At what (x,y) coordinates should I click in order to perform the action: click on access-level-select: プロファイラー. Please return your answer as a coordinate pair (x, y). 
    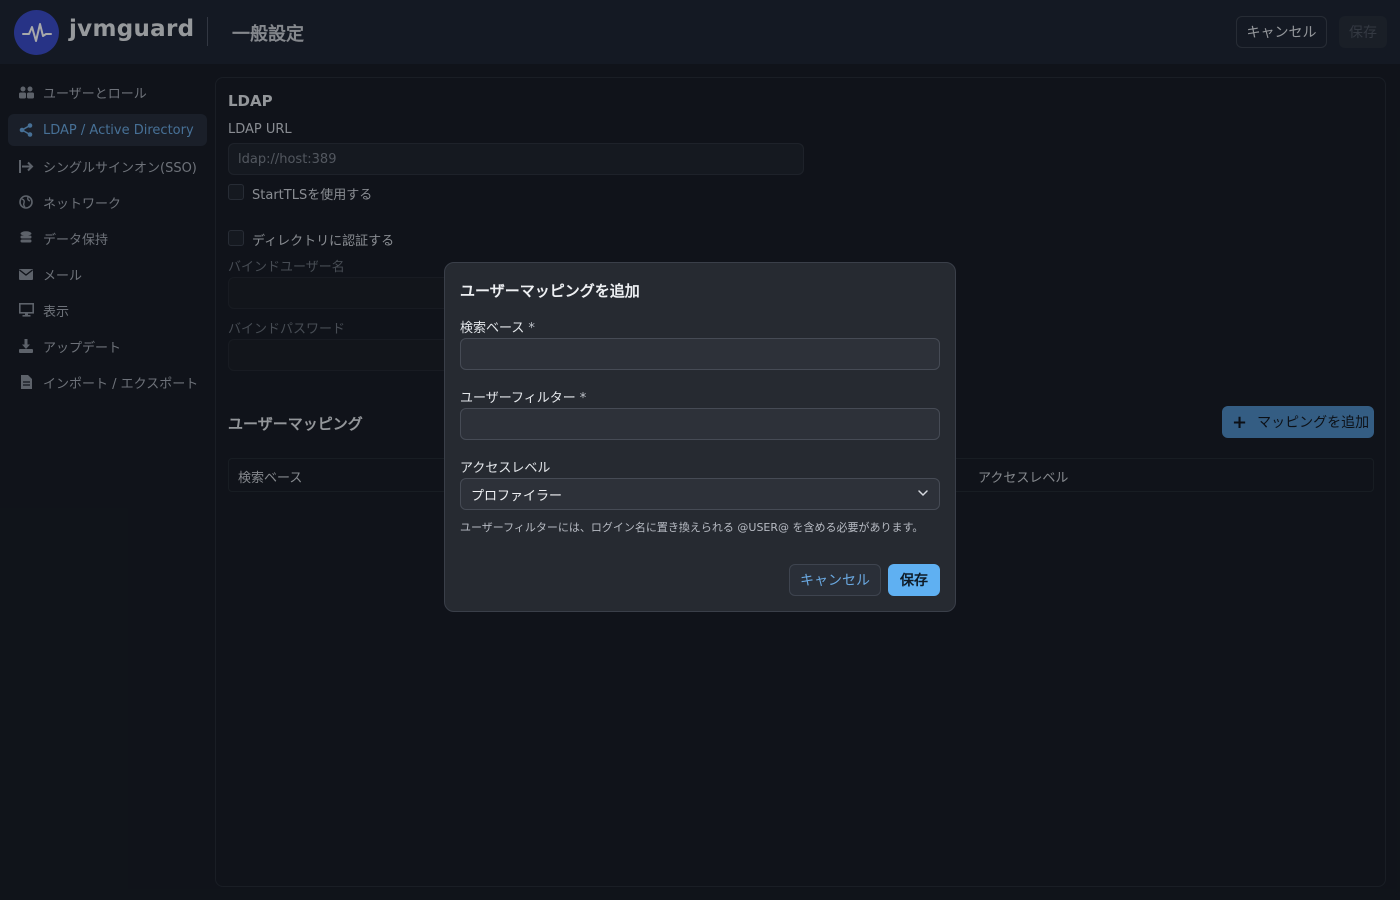
    Looking at the image, I should click on (700, 494).